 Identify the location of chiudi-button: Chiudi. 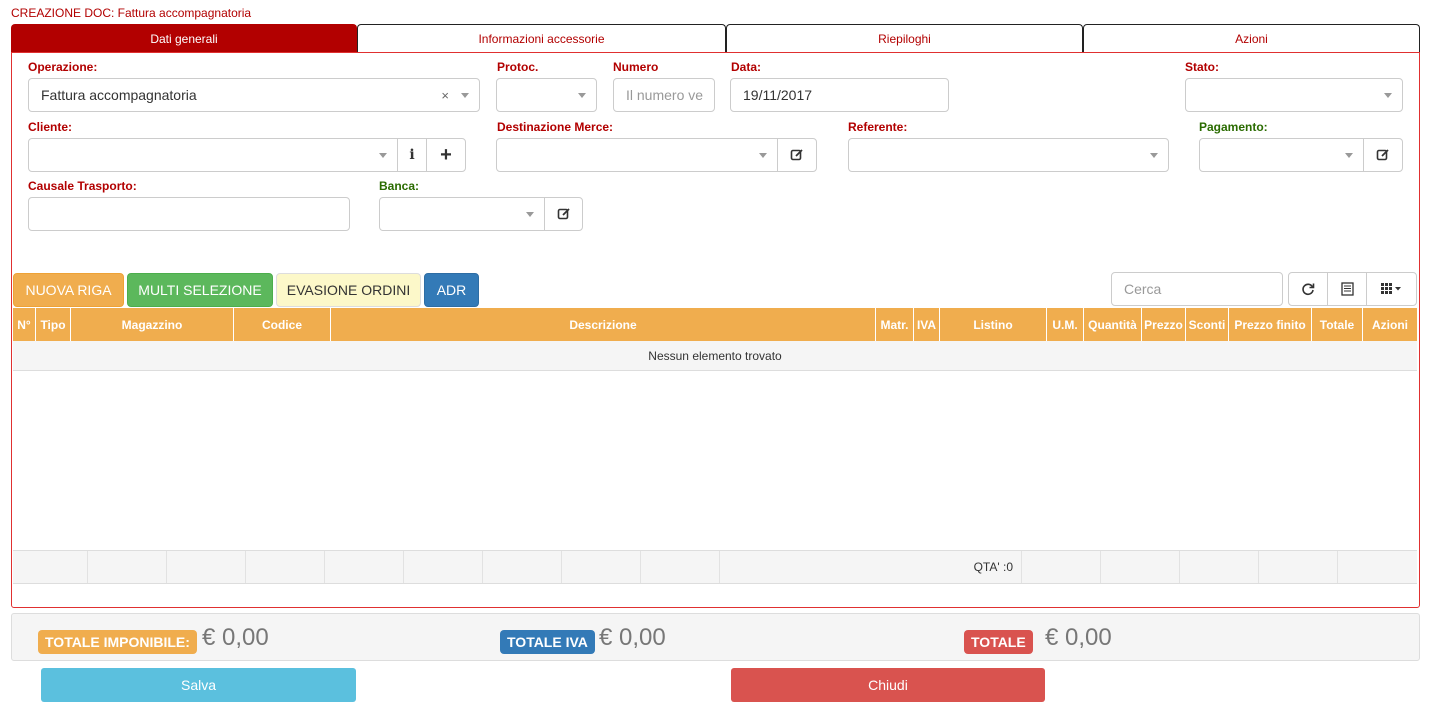
(888, 685).